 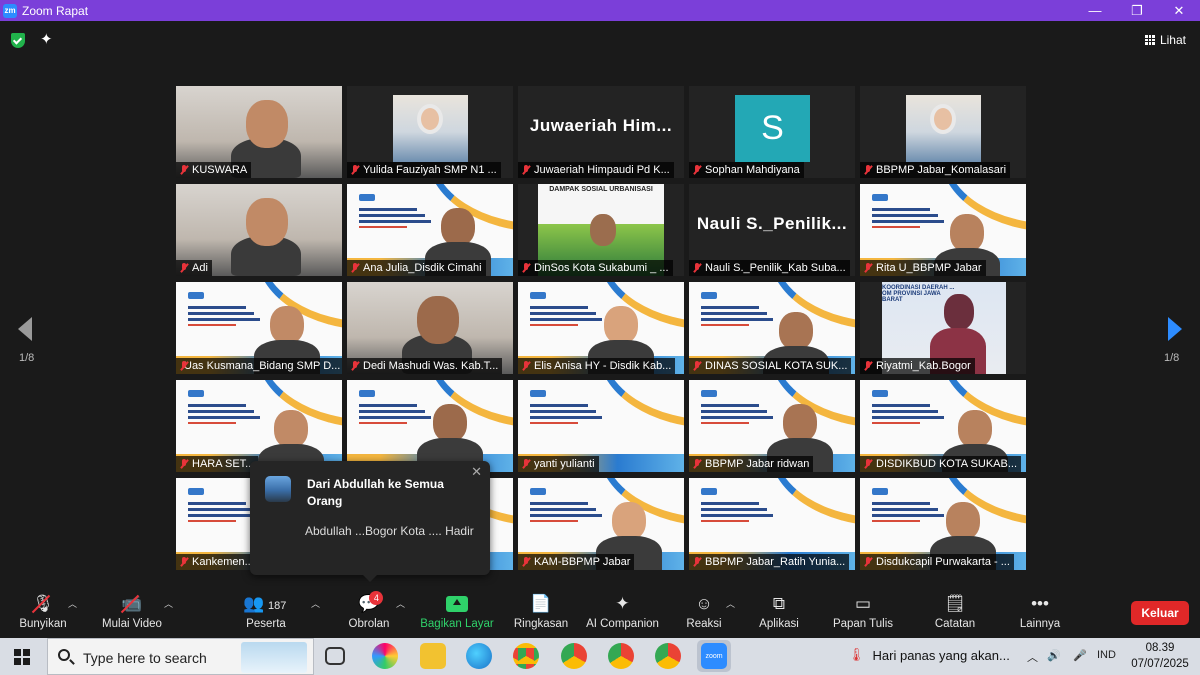 I want to click on search-icon, so click(x=64, y=655).